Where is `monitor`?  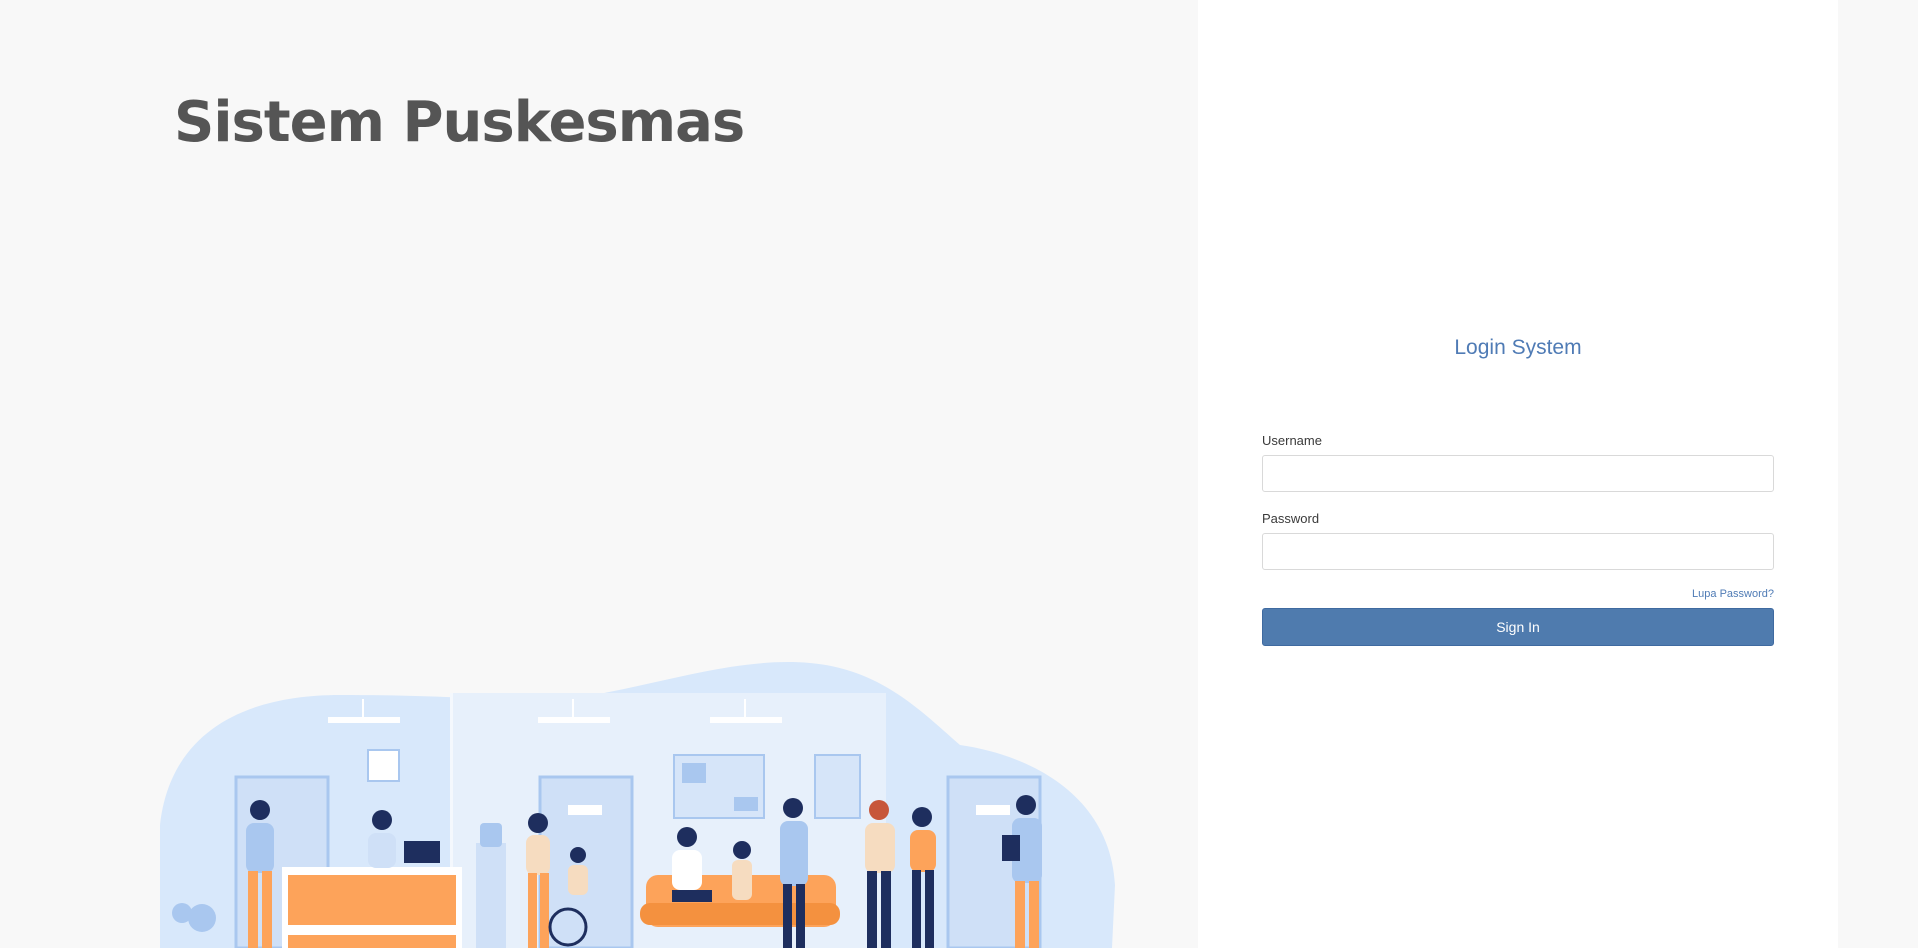 monitor is located at coordinates (422, 852).